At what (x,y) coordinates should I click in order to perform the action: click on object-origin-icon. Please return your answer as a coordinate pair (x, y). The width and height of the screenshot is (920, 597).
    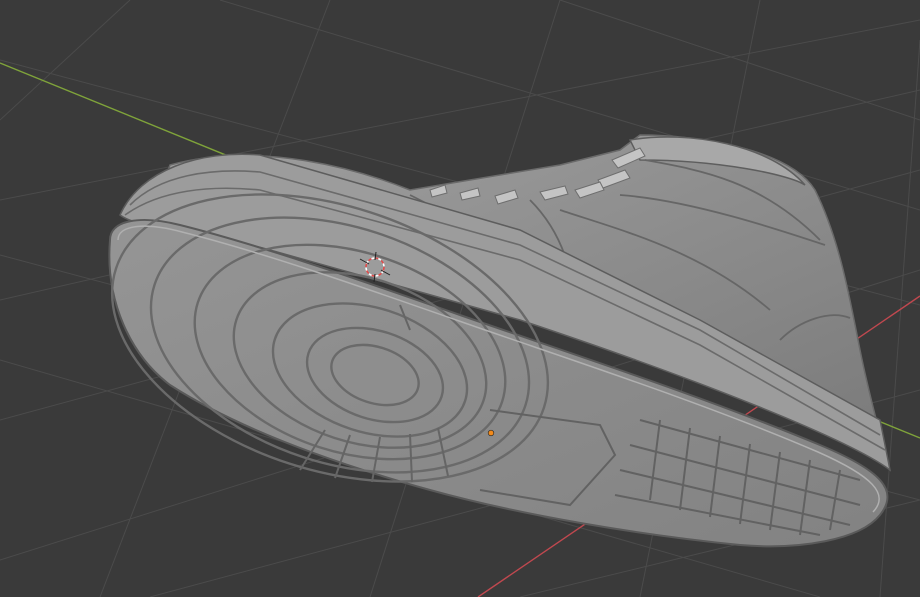
    Looking at the image, I should click on (491, 433).